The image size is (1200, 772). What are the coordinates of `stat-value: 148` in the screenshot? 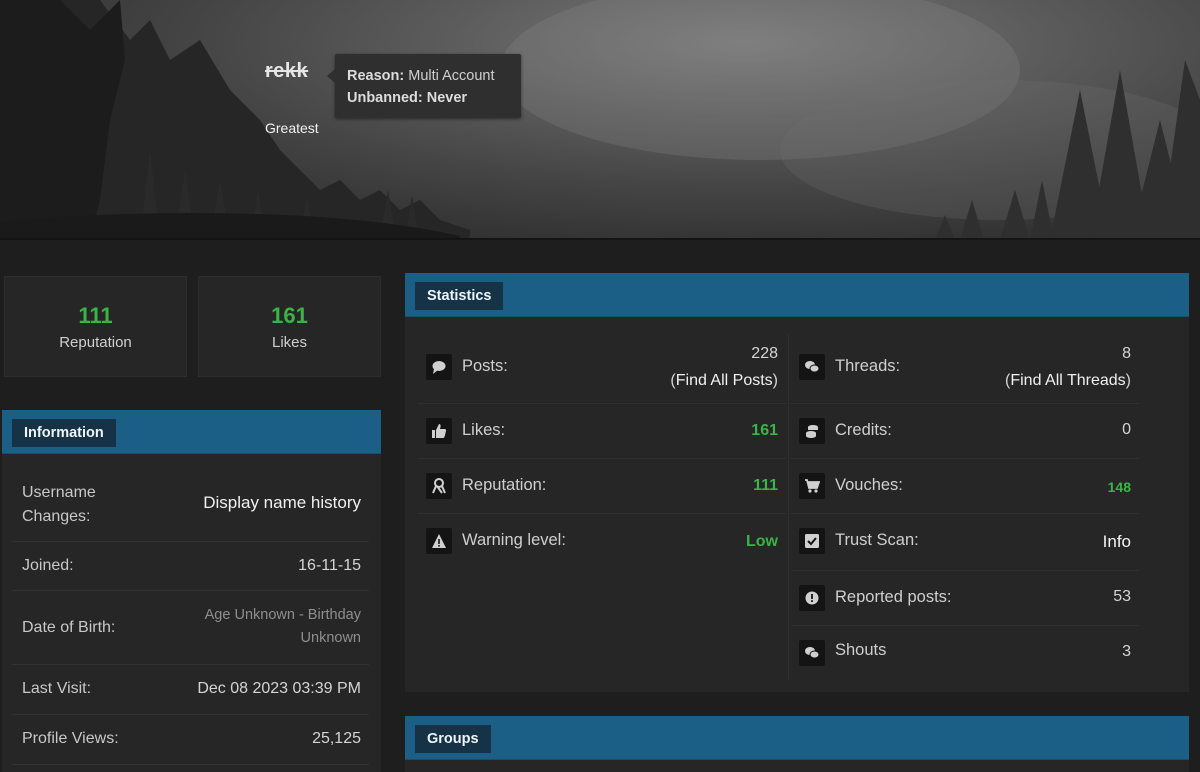 It's located at (1119, 487).